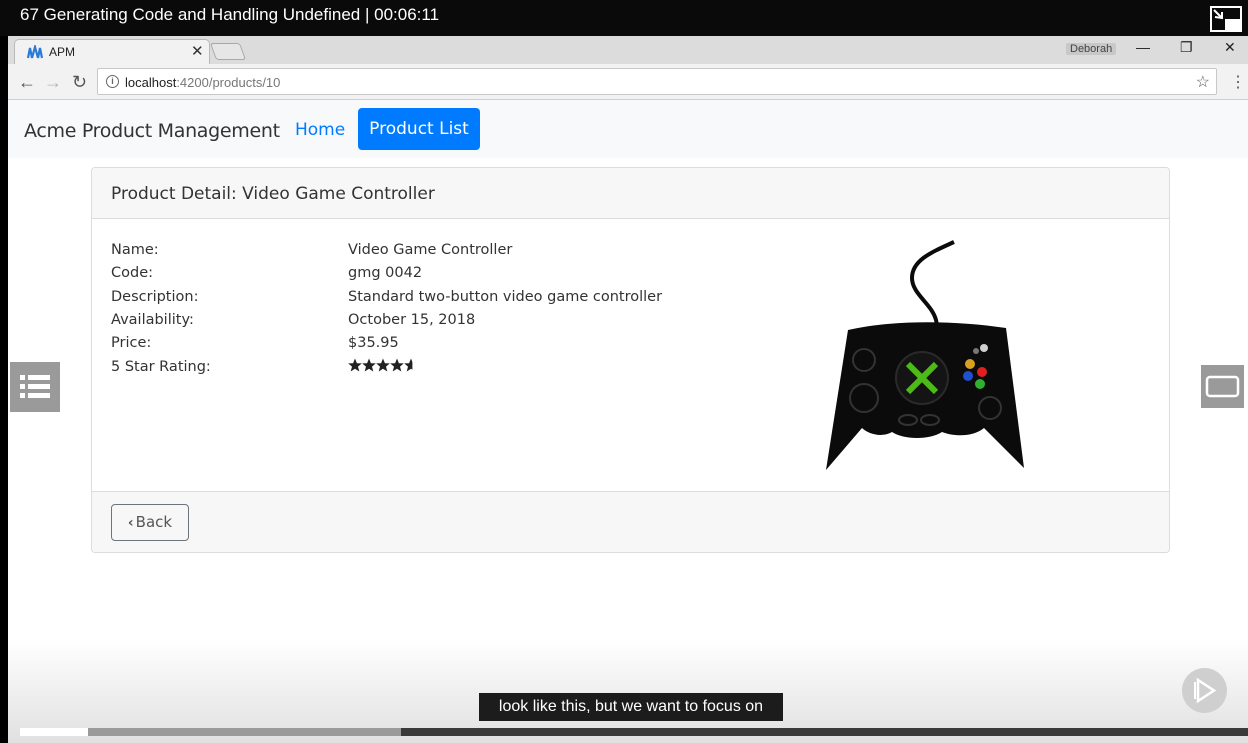 The image size is (1248, 743). What do you see at coordinates (154, 522) in the screenshot?
I see `back-button-label: Back` at bounding box center [154, 522].